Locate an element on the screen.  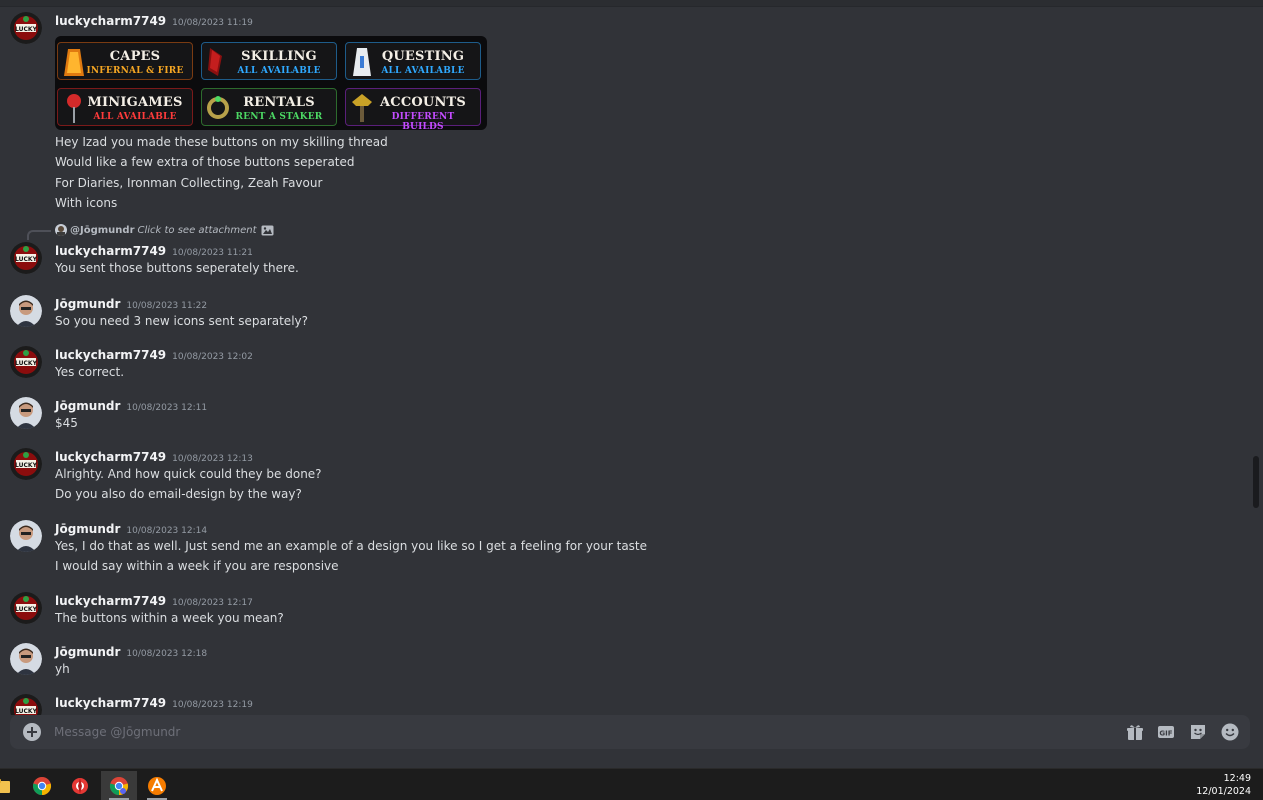
message-composer: Message @Jōgmundr GIF is located at coordinates (630, 732).